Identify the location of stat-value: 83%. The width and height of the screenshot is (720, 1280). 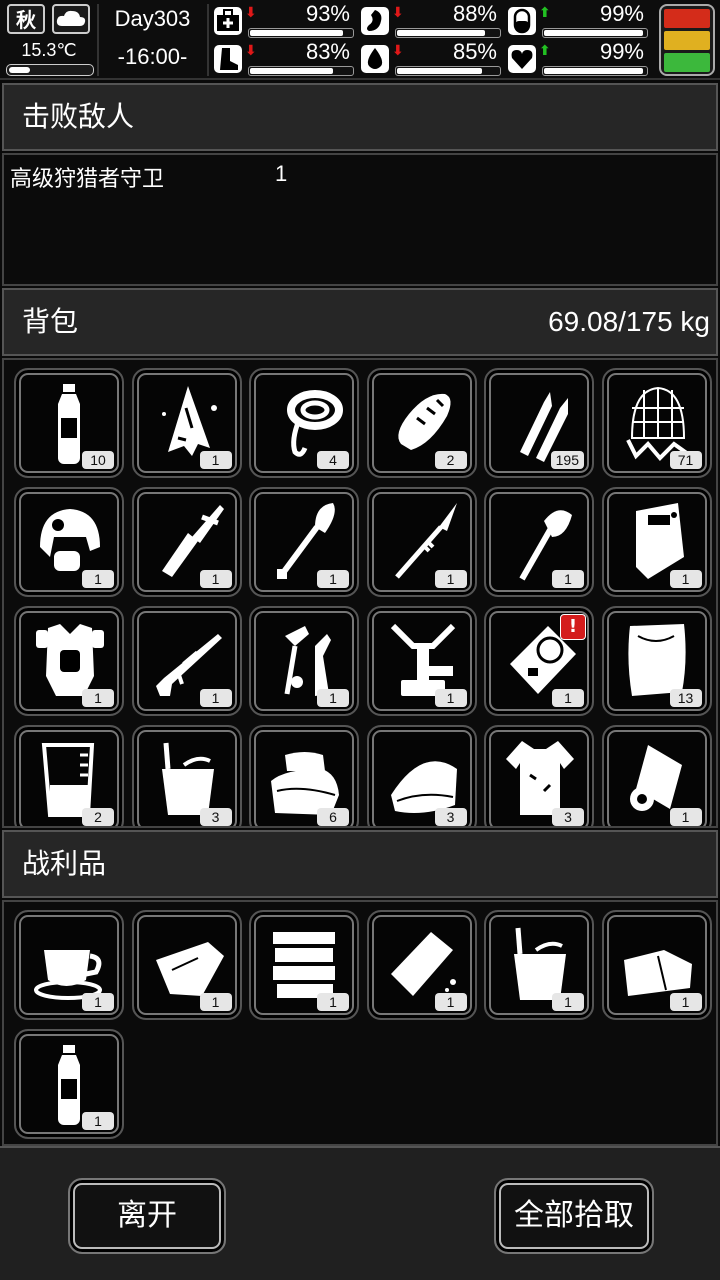
(327, 51).